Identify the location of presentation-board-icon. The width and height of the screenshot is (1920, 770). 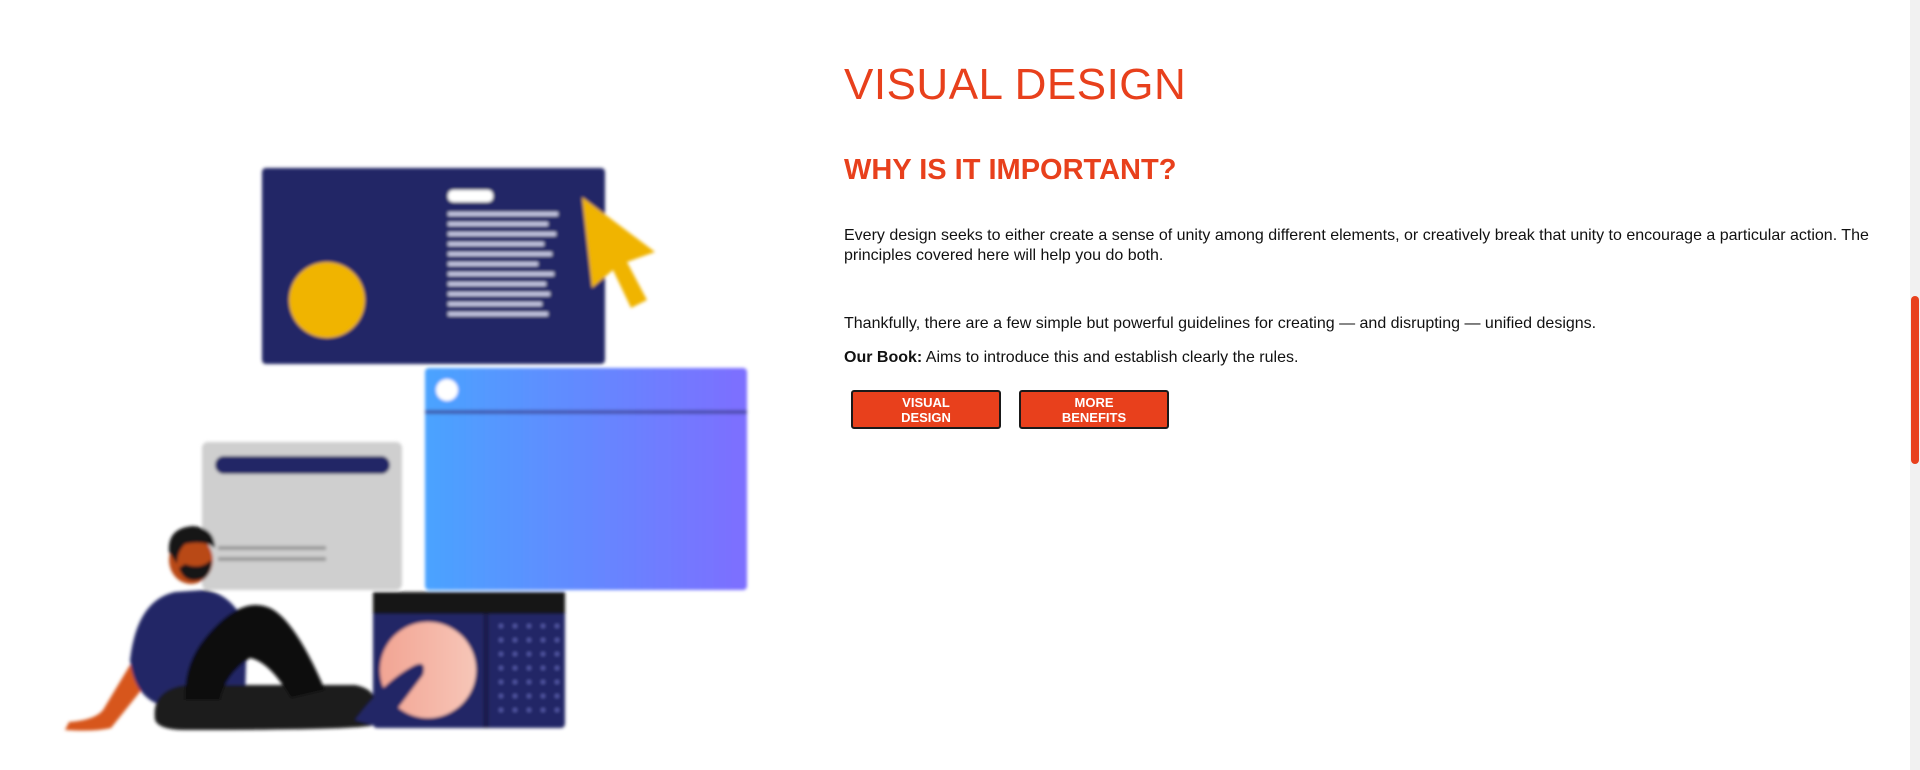
(433, 266).